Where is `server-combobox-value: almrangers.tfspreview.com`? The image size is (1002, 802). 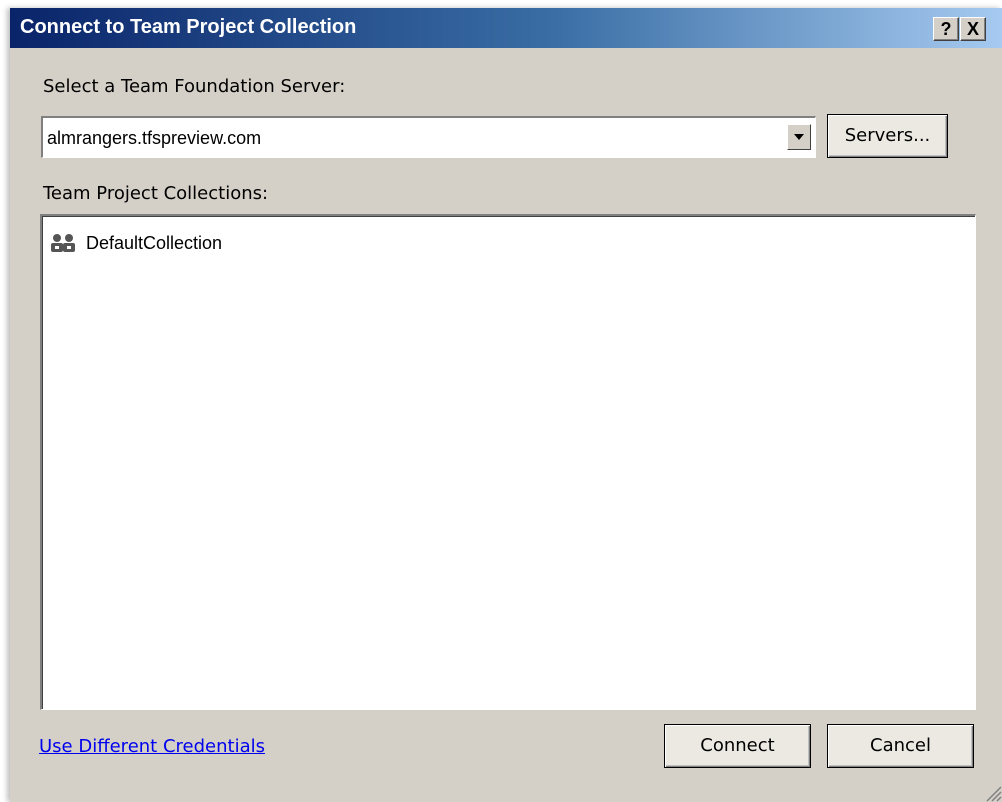 server-combobox-value: almrangers.tfspreview.com is located at coordinates (154, 138).